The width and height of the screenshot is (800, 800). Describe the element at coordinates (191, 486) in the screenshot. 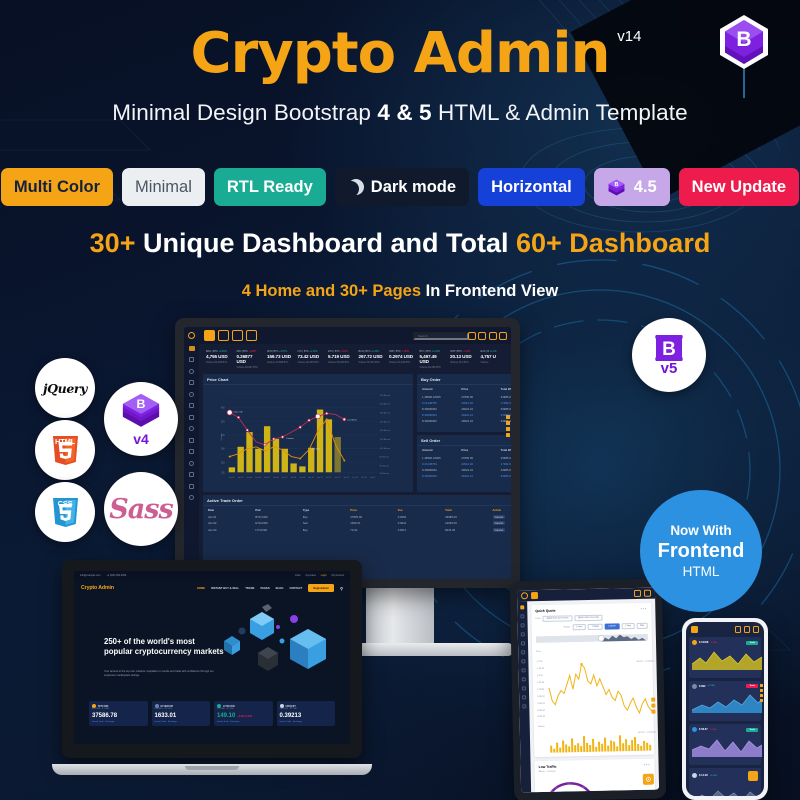

I see `sidebar-item-support` at that location.